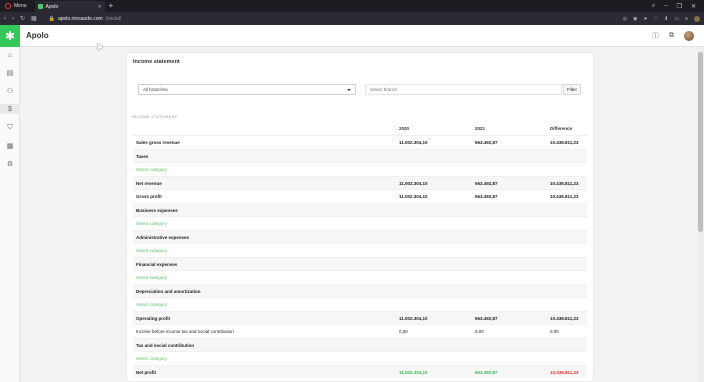 The width and height of the screenshot is (704, 382). I want to click on gear-icon: ⚙, so click(10, 164).